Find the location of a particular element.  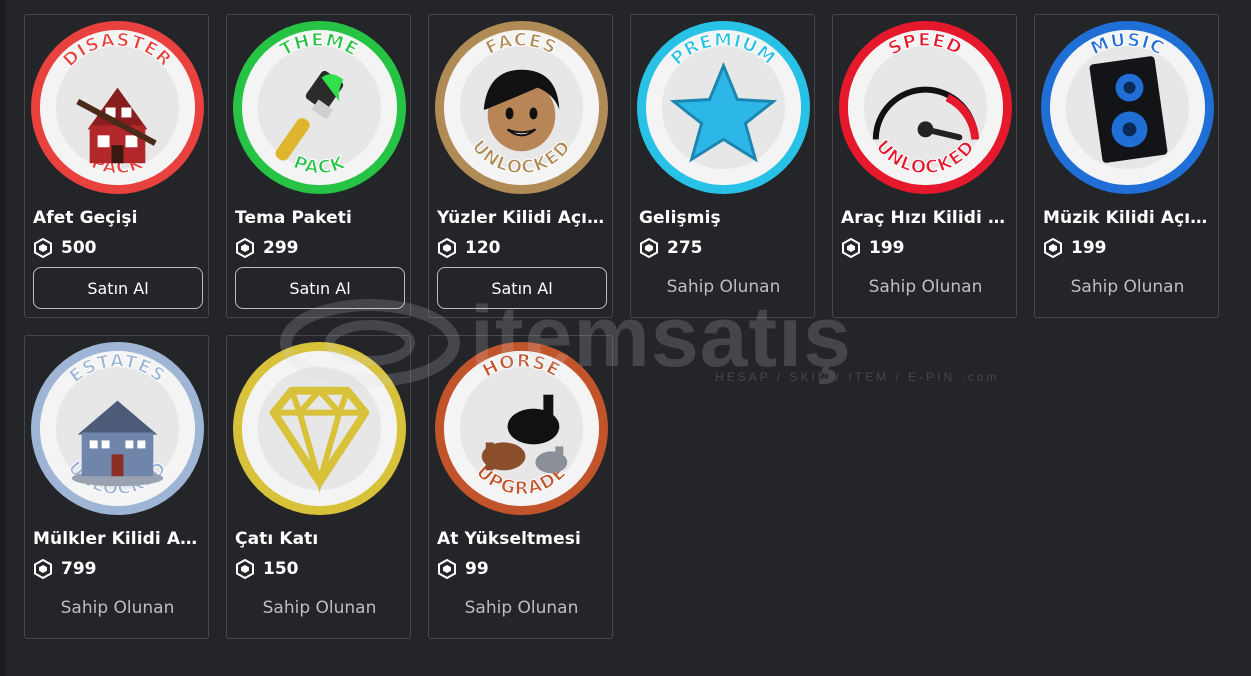

item-price: 150 is located at coordinates (281, 569).